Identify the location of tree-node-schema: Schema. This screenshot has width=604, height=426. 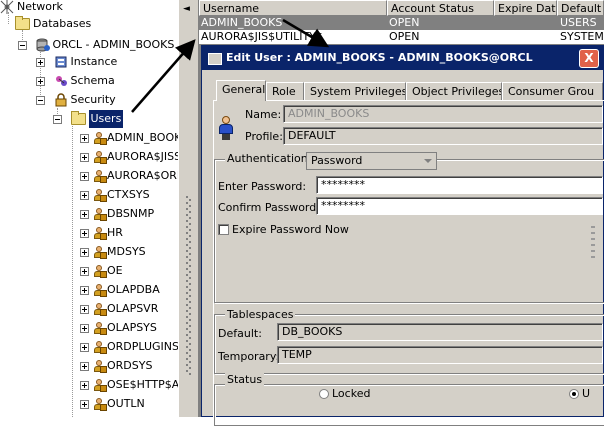
(75, 81).